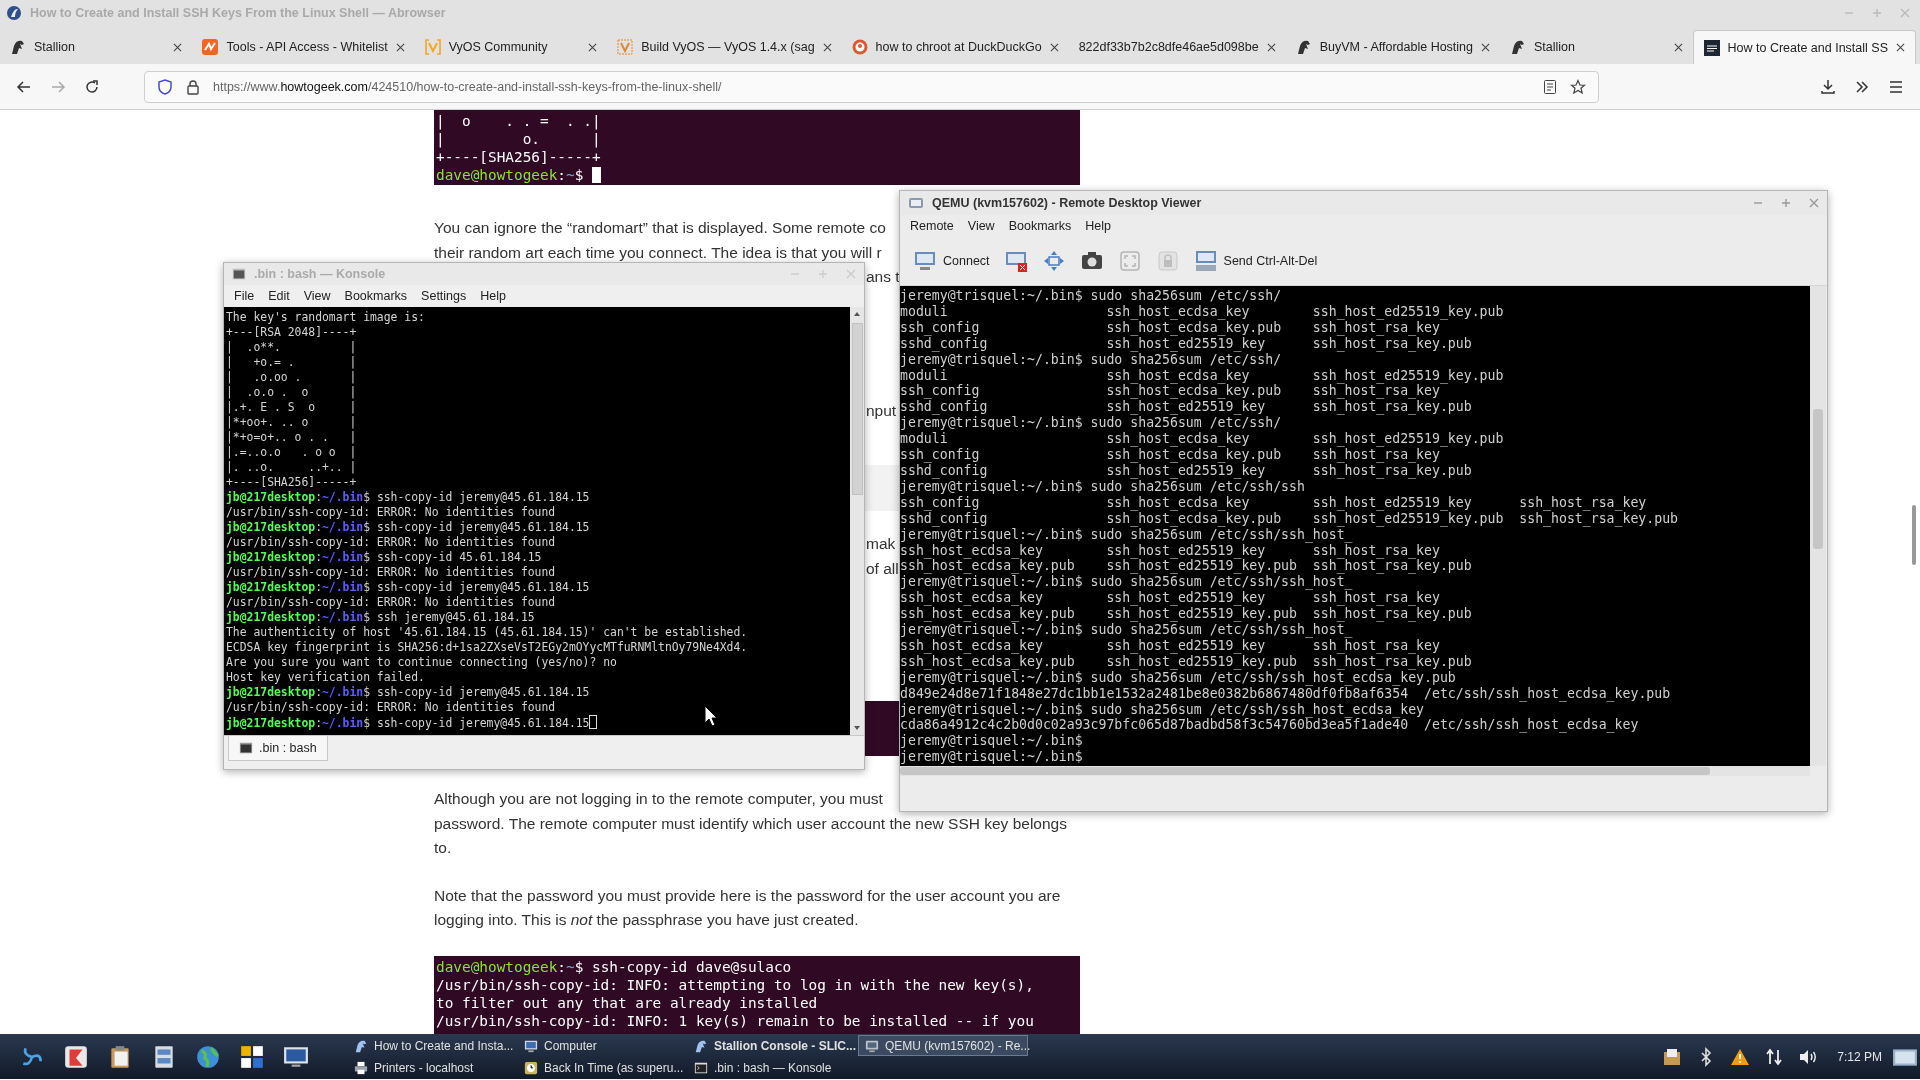 This screenshot has width=1920, height=1080. I want to click on terminal-line: /usr/bin/ssh-copy-id: ERROR: No identities found, so click(391, 572).